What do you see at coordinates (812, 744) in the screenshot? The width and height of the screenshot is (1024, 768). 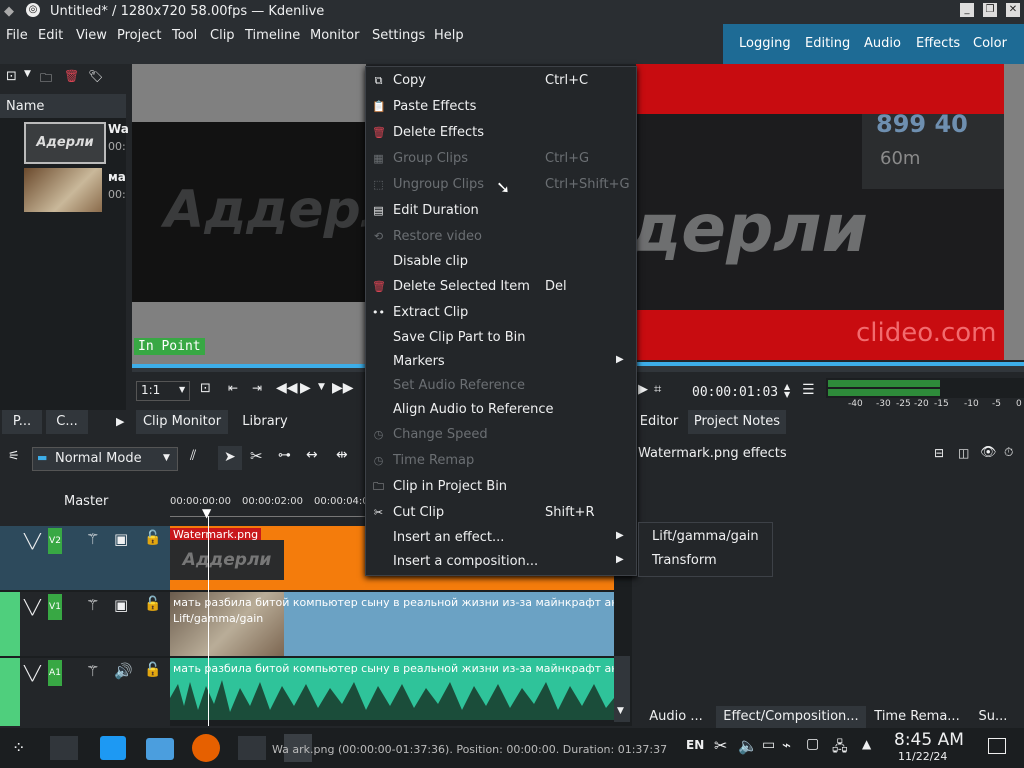 I see `notifications-icon: ▢` at bounding box center [812, 744].